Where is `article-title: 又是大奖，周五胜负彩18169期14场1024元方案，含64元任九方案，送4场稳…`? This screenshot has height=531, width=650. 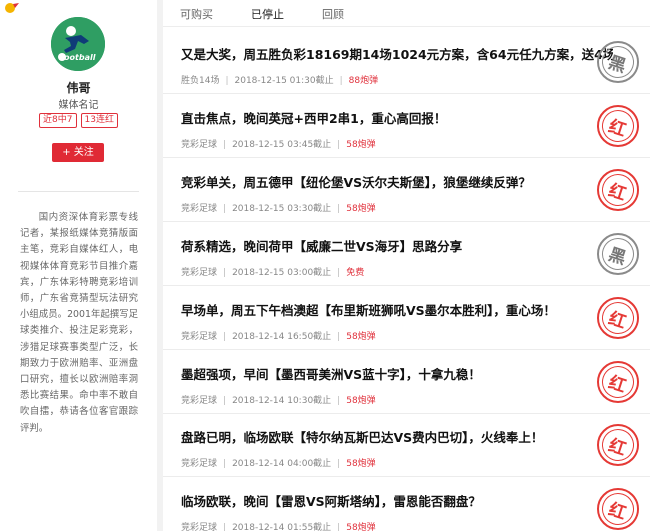
article-title: 又是大奖，周五胜负彩18169期14场1024元方案，含64元任九方案，送4场稳… is located at coordinates (397, 54).